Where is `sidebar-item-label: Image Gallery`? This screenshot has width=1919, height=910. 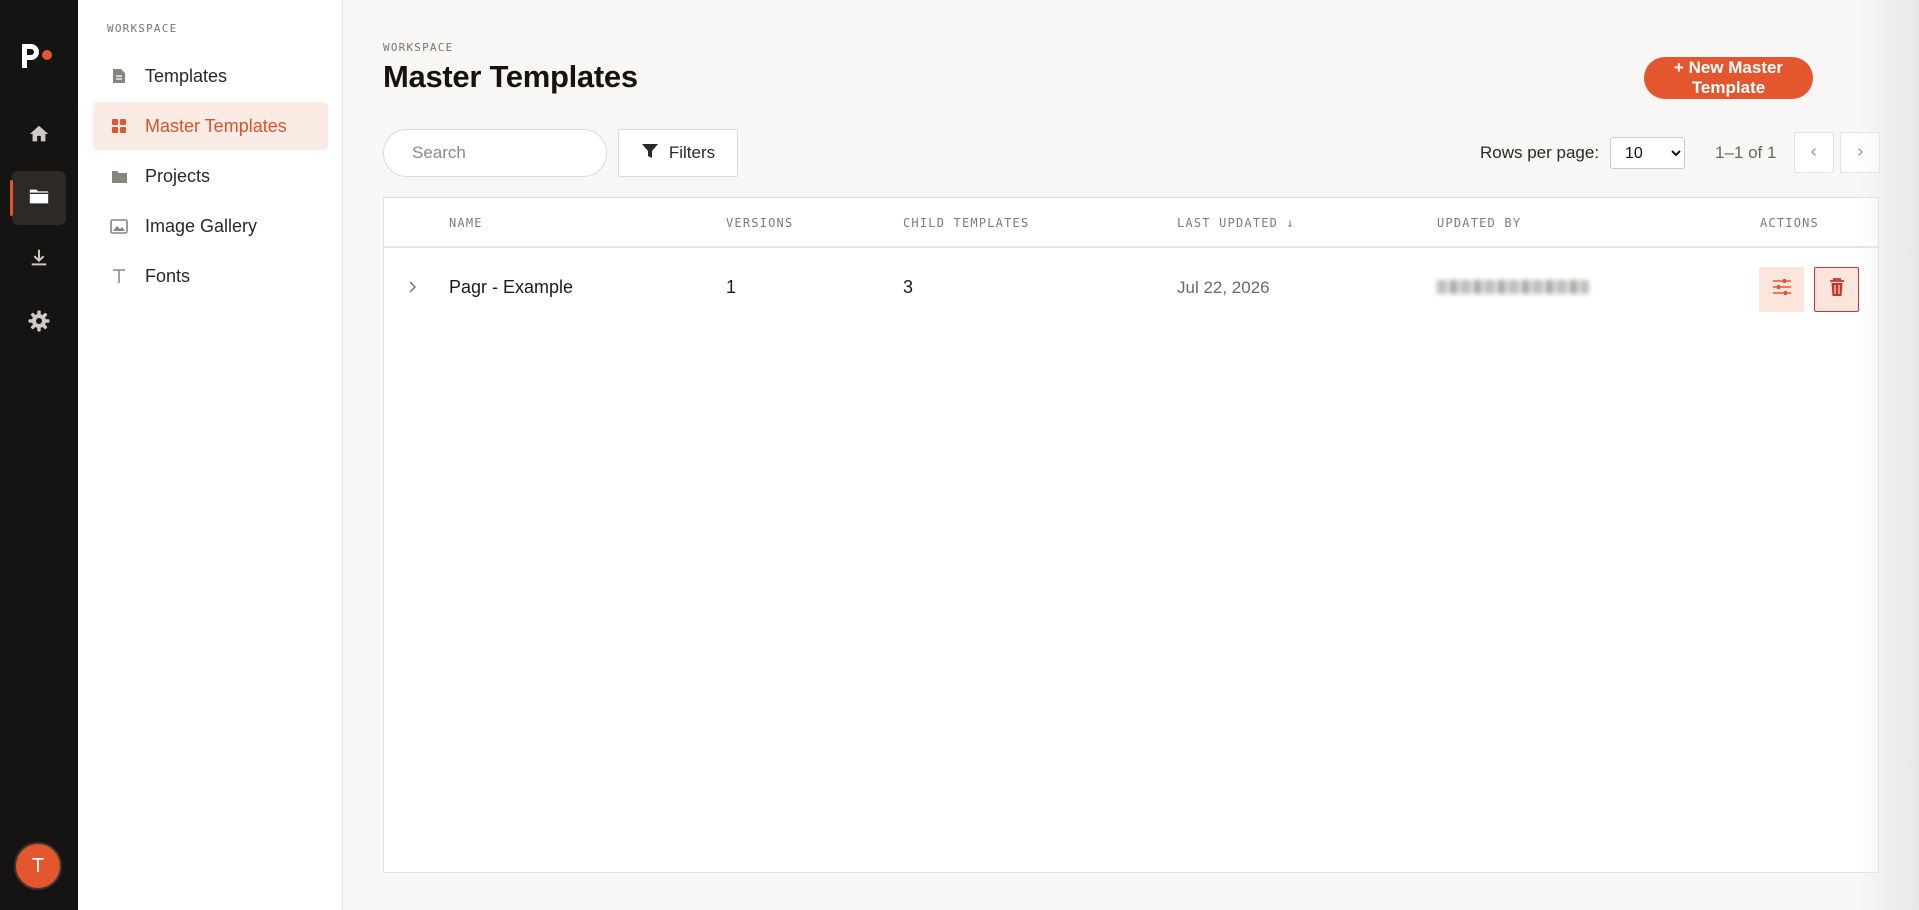
sidebar-item-label: Image Gallery is located at coordinates (201, 225).